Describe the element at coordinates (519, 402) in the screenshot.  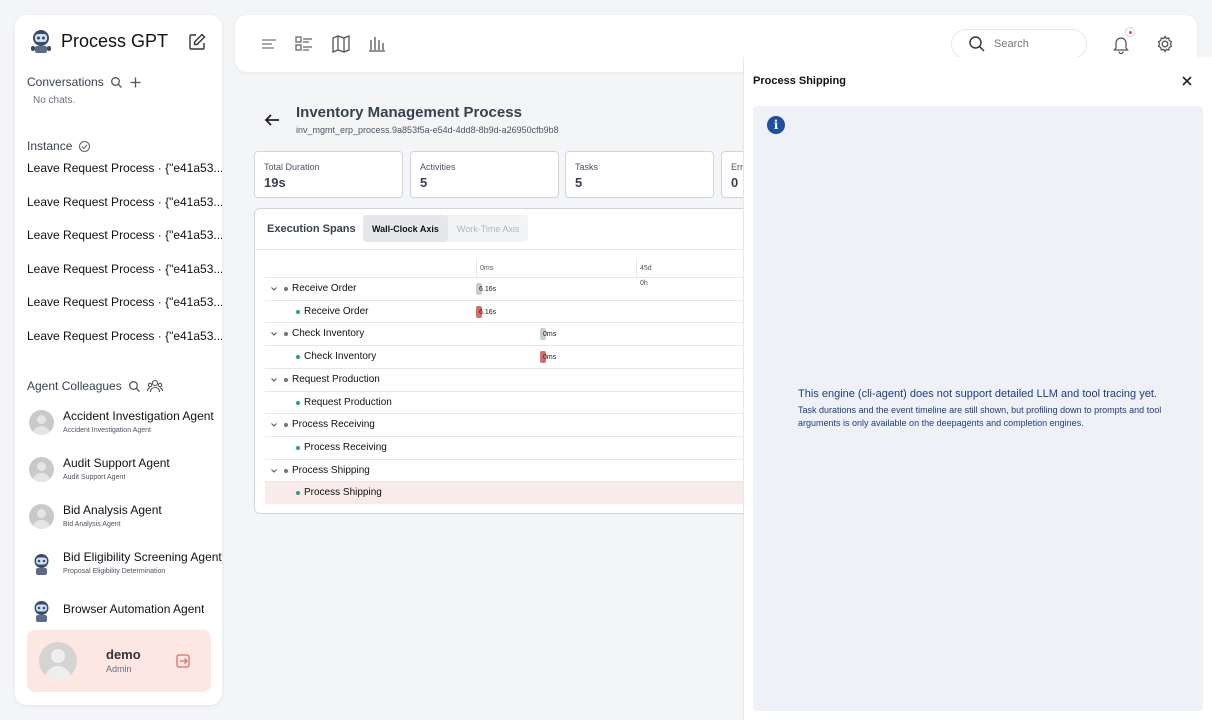
I see `span-row: Request Production` at that location.